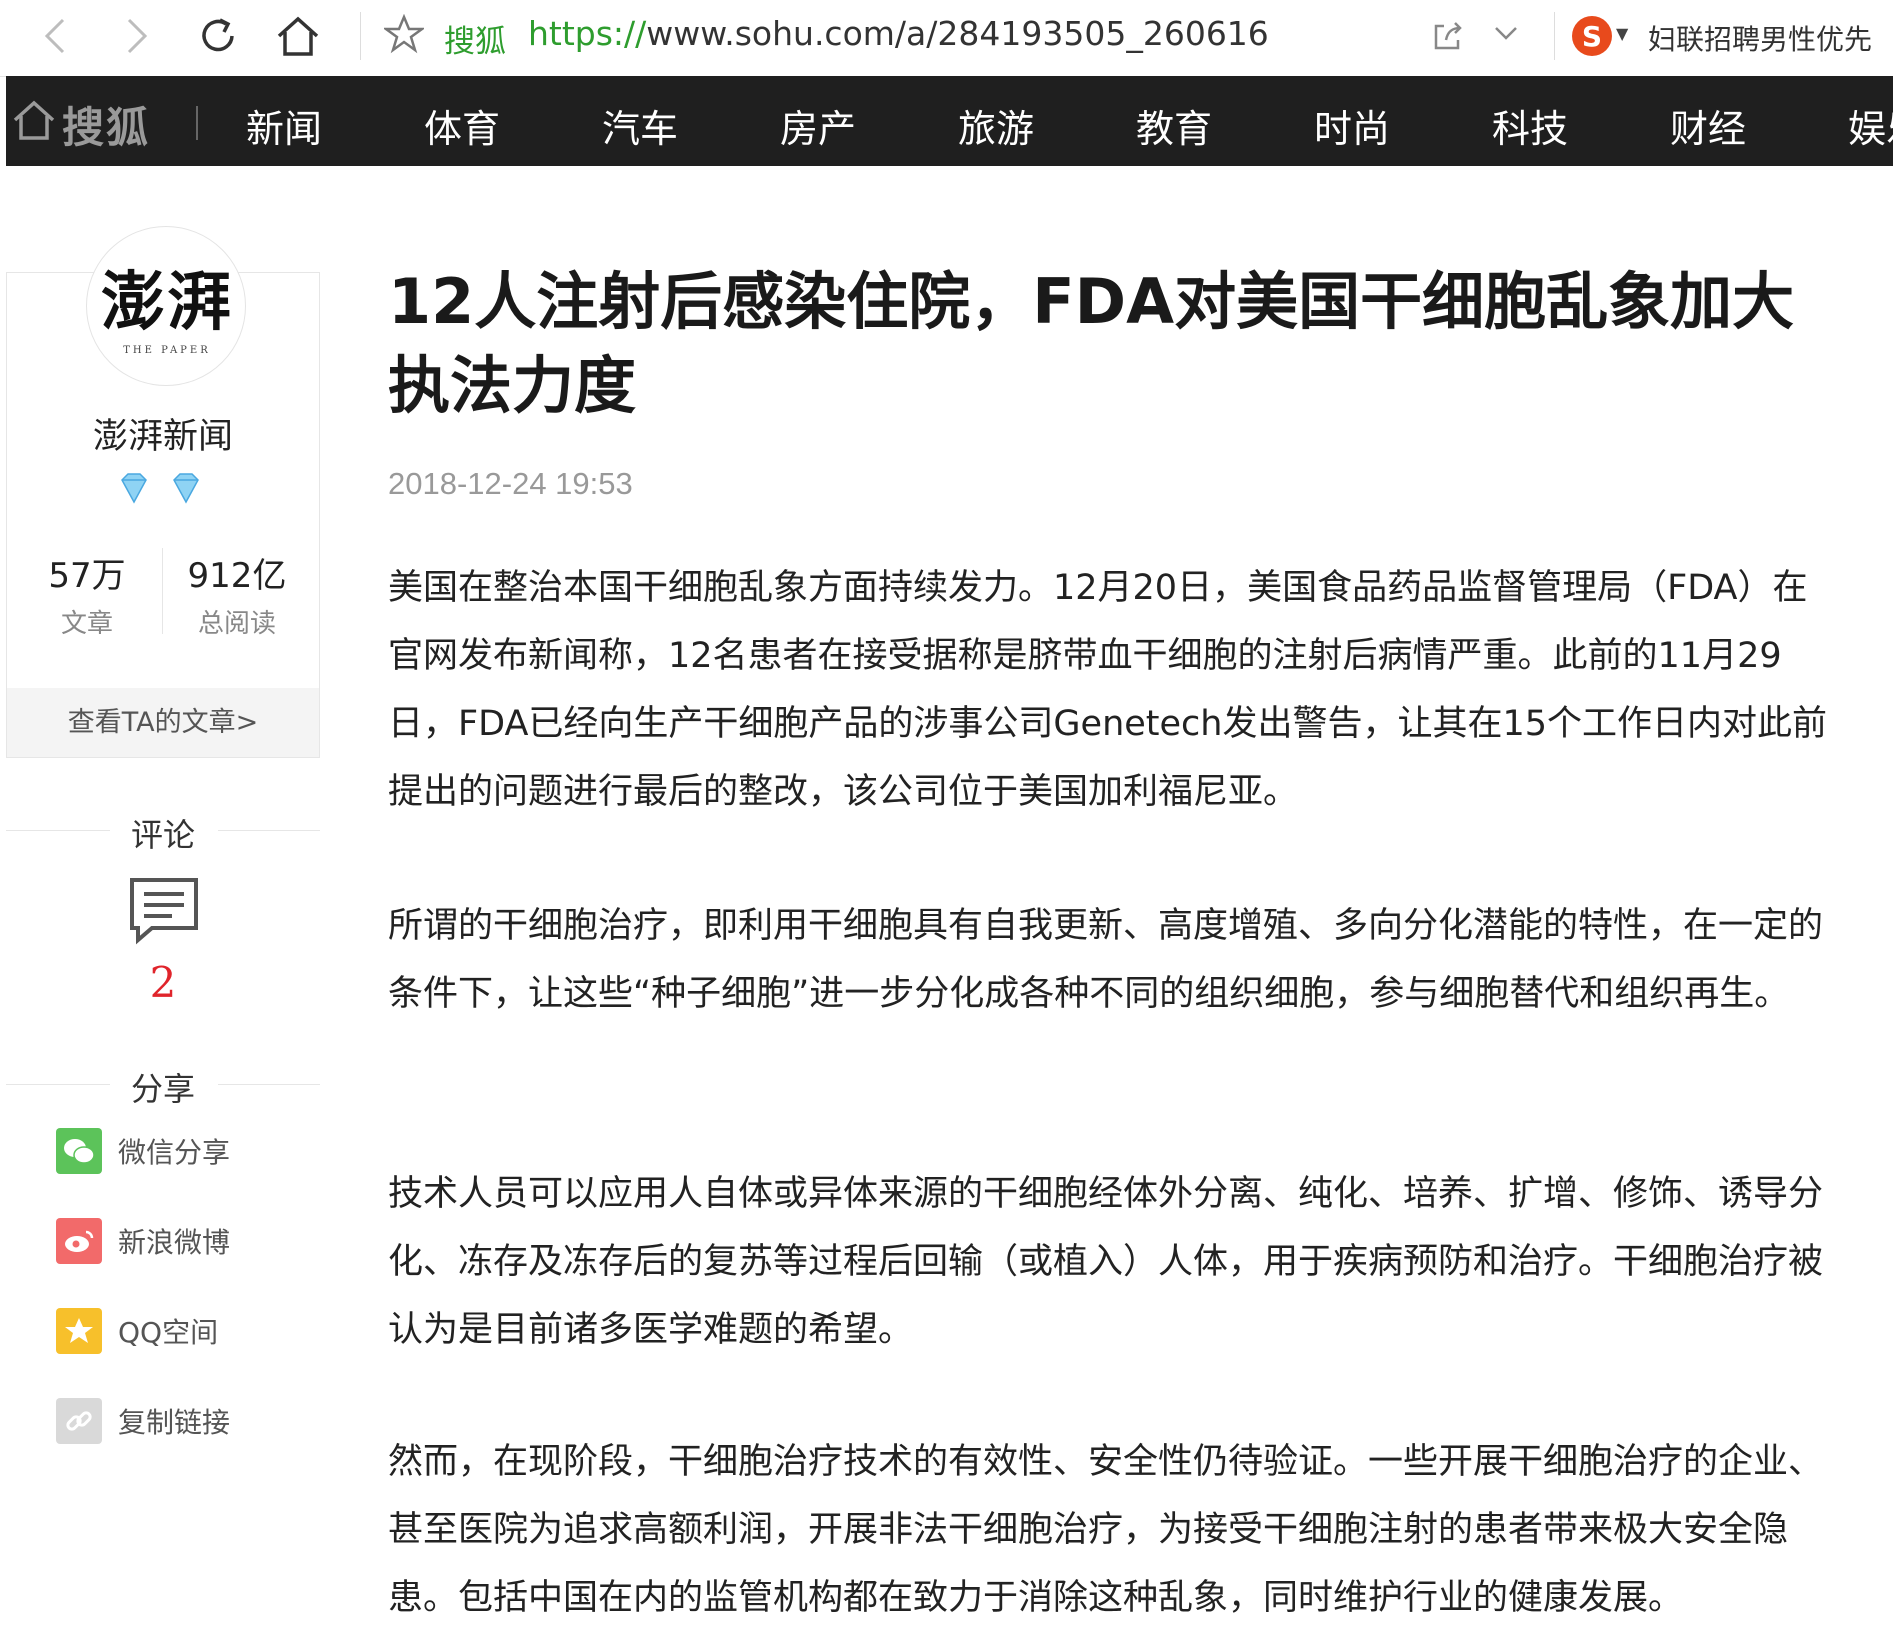  What do you see at coordinates (1091, 343) in the screenshot?
I see `article-title: 12人注射后感染住院，FDA对美国干细胞乱象加大执法力度` at bounding box center [1091, 343].